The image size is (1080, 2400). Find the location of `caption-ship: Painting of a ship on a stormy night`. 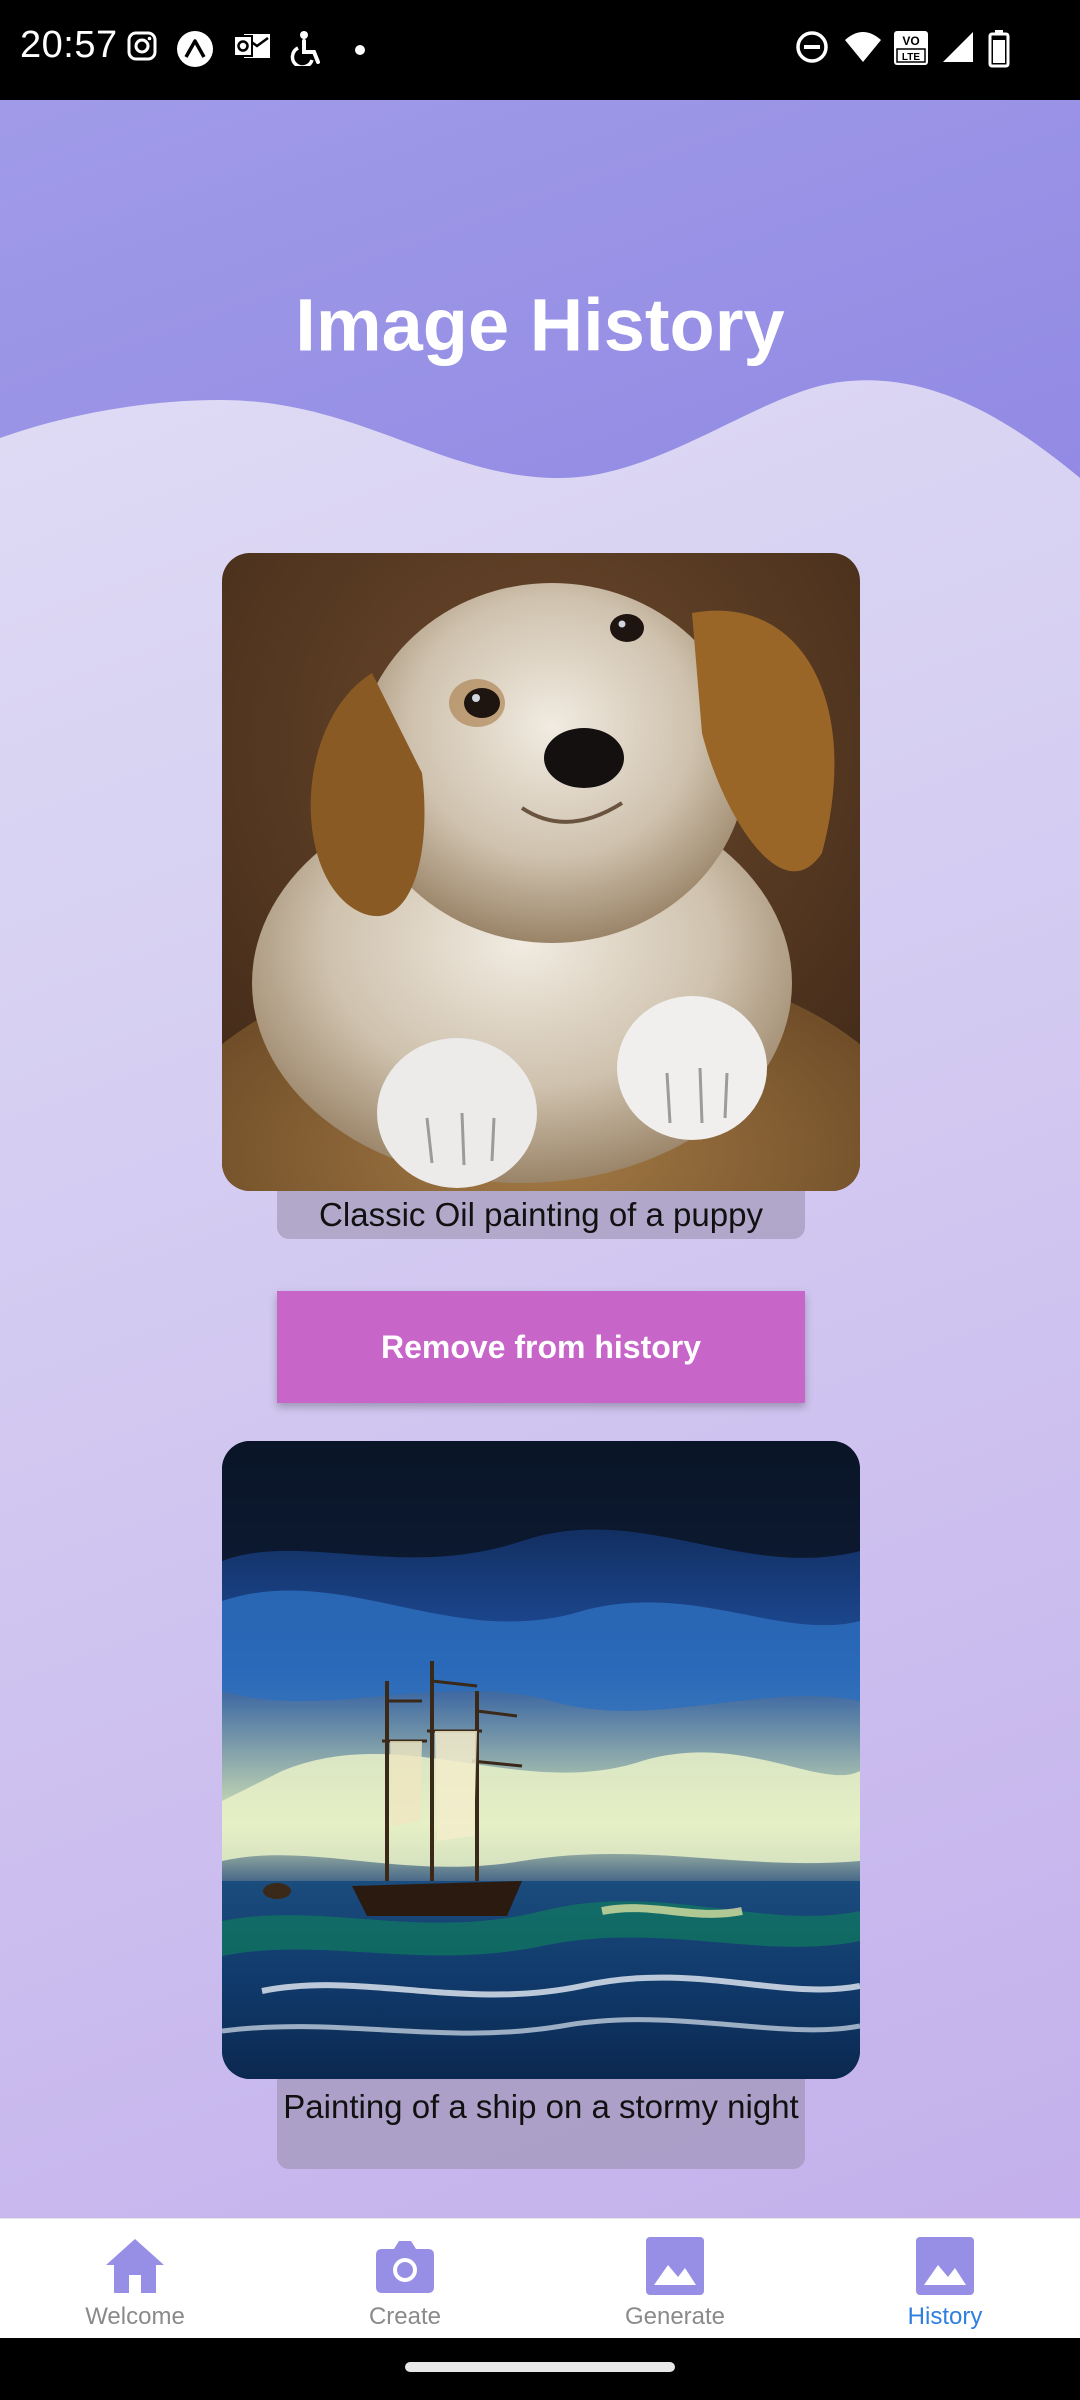

caption-ship: Painting of a ship on a stormy night is located at coordinates (541, 2124).